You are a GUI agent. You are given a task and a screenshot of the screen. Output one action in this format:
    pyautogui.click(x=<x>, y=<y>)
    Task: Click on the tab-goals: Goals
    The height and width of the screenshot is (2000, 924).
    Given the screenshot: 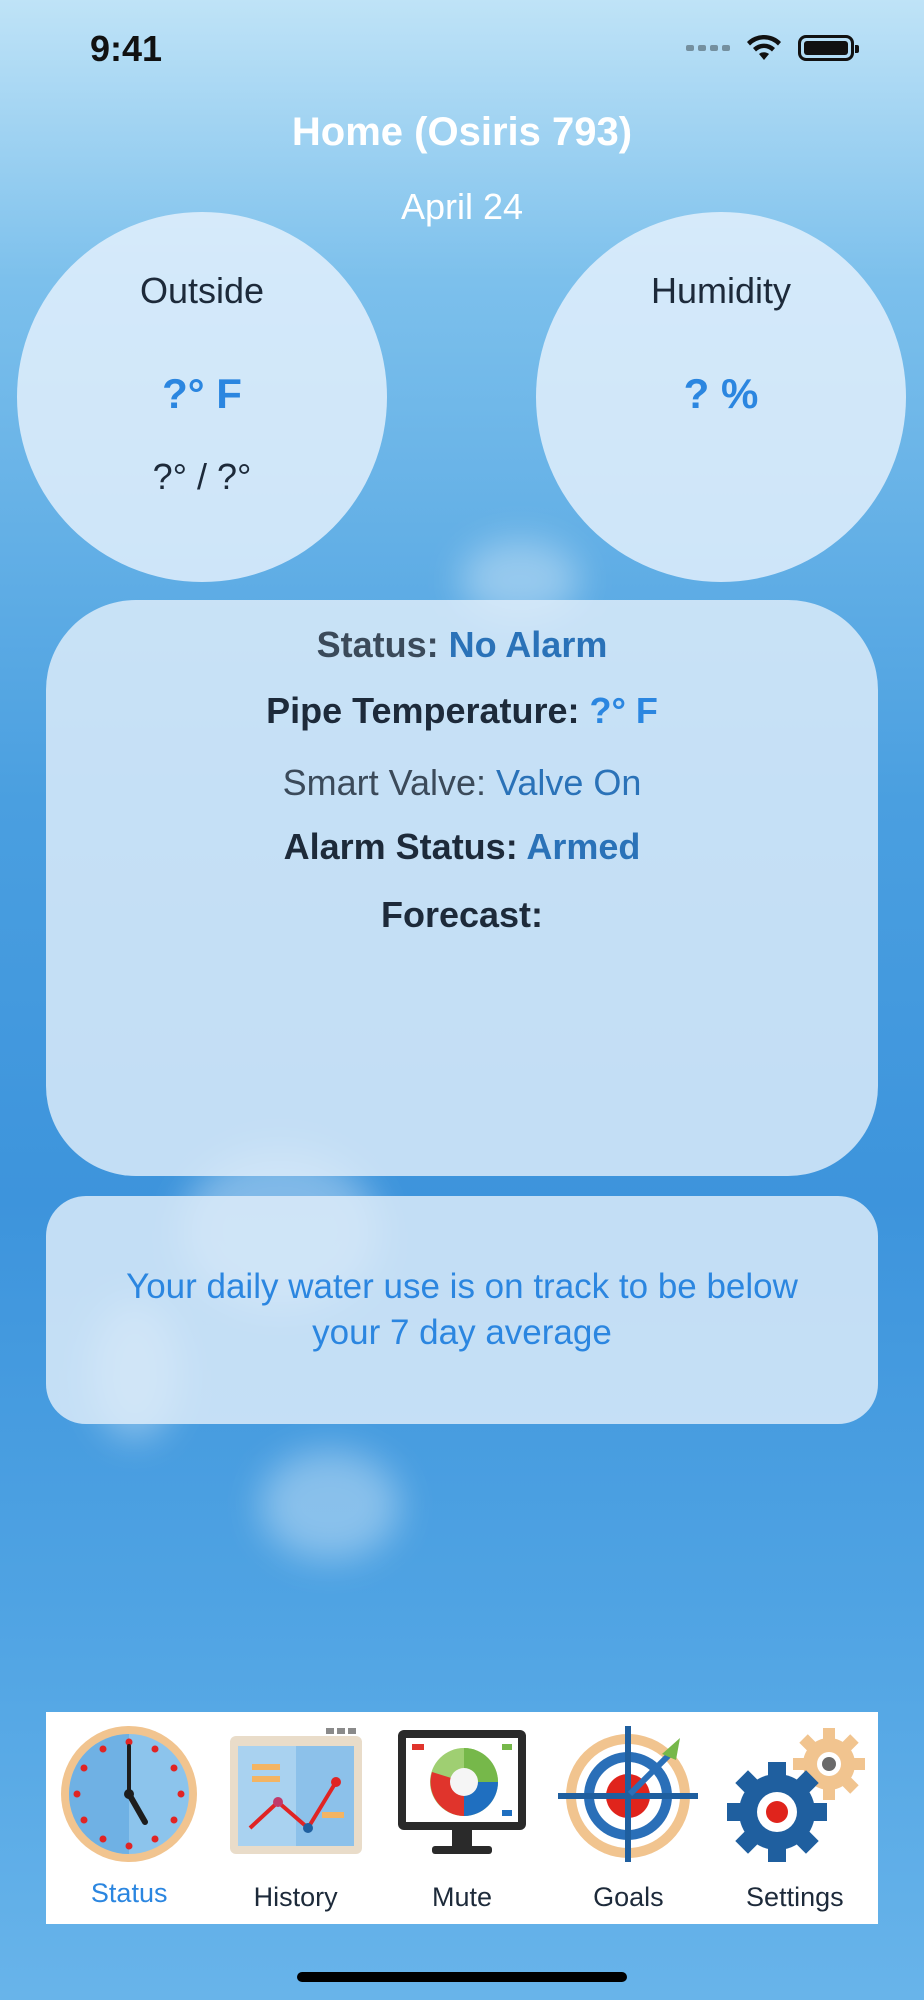 What is the action you would take?
    pyautogui.click(x=628, y=1818)
    